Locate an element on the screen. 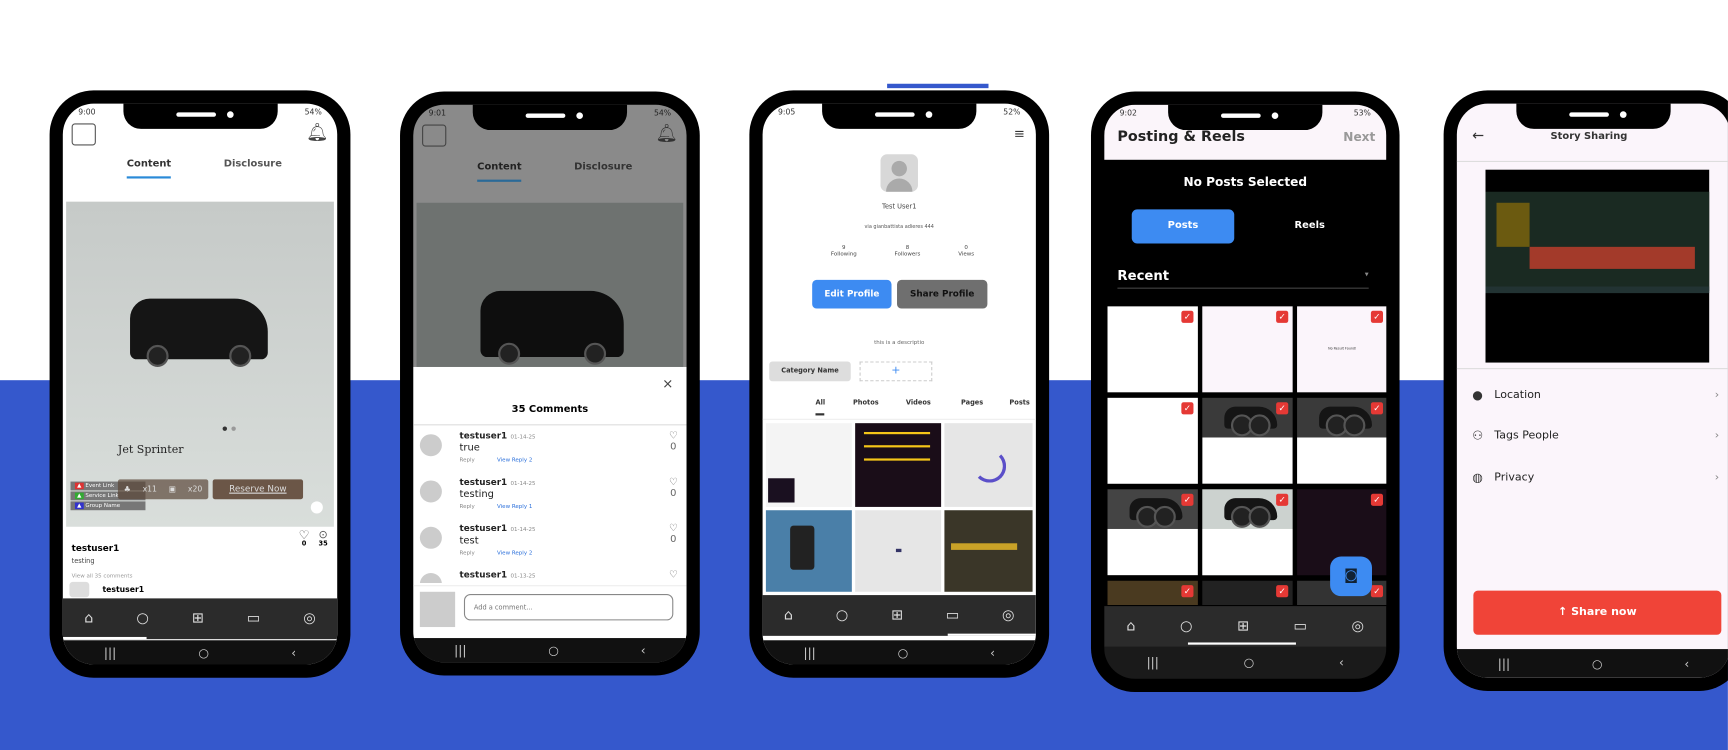 This screenshot has height=750, width=1728. story-preview is located at coordinates (1597, 266).